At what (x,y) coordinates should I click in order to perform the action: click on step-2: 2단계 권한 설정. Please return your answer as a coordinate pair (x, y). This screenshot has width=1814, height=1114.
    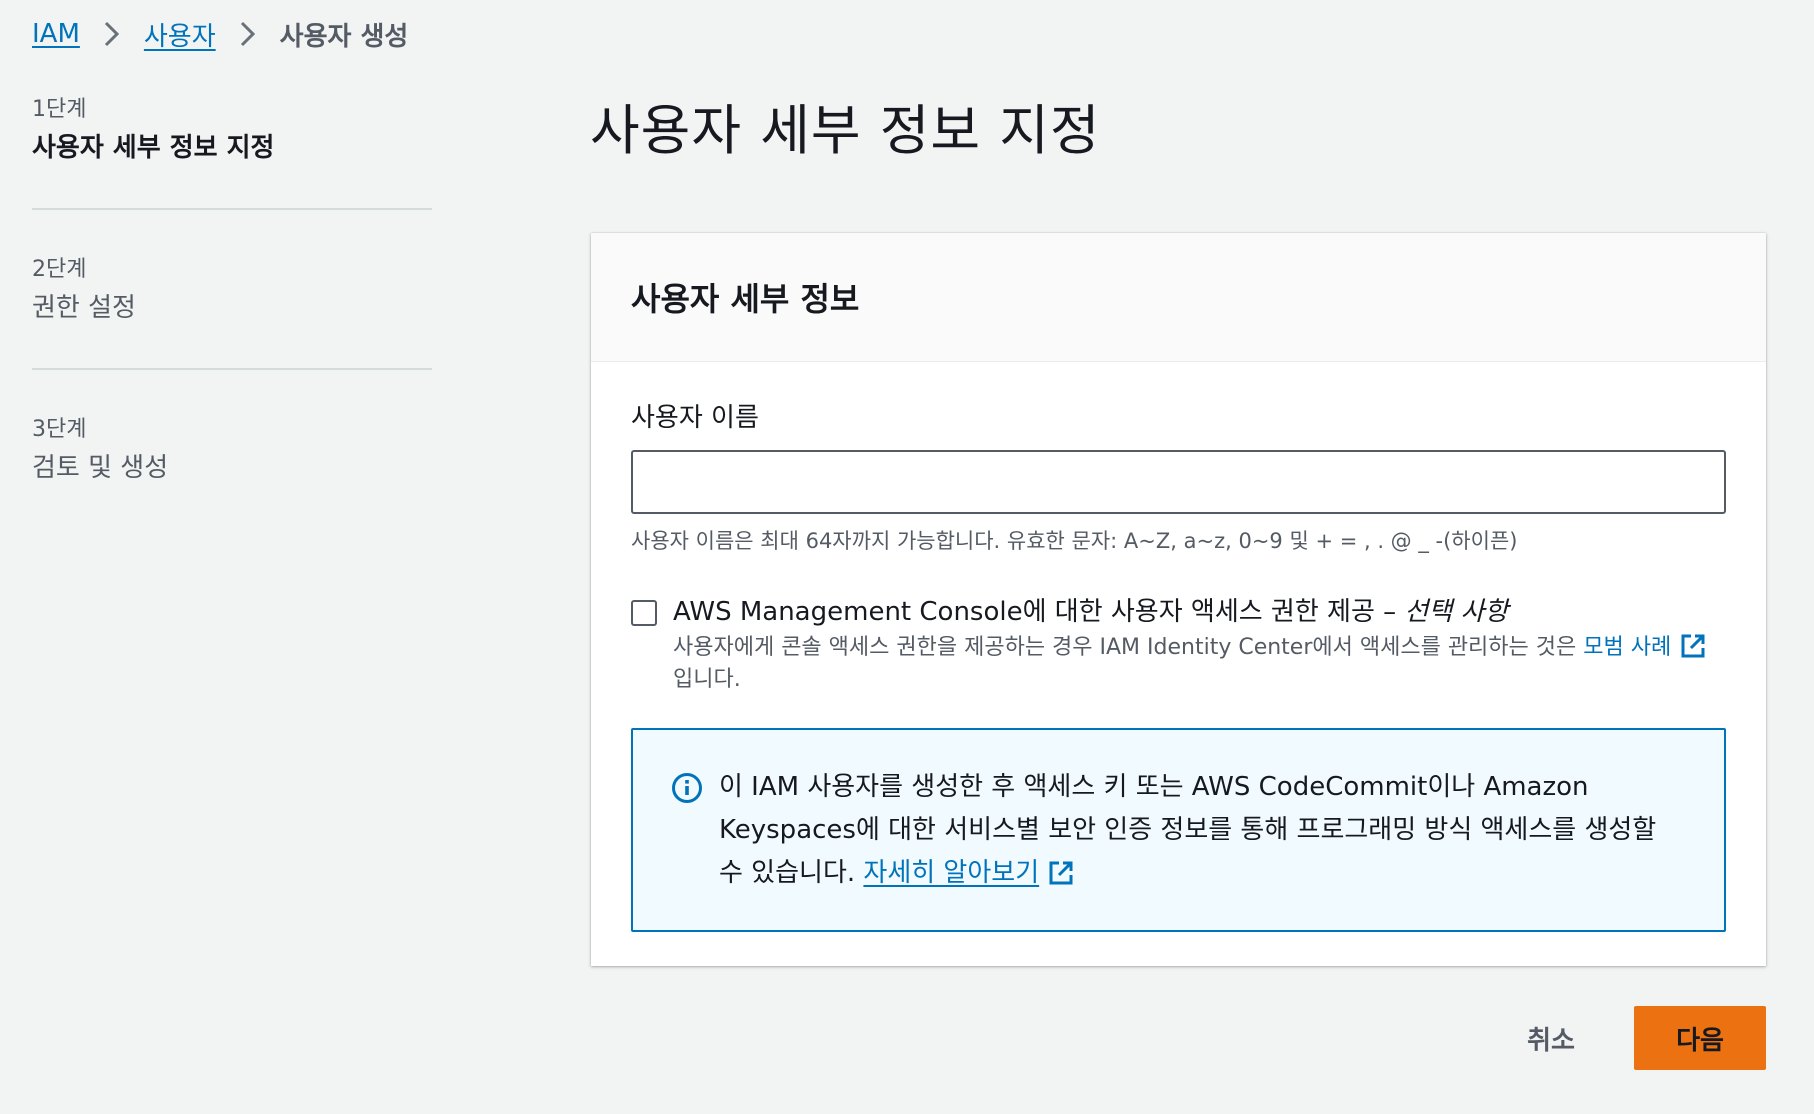
    Looking at the image, I should click on (232, 290).